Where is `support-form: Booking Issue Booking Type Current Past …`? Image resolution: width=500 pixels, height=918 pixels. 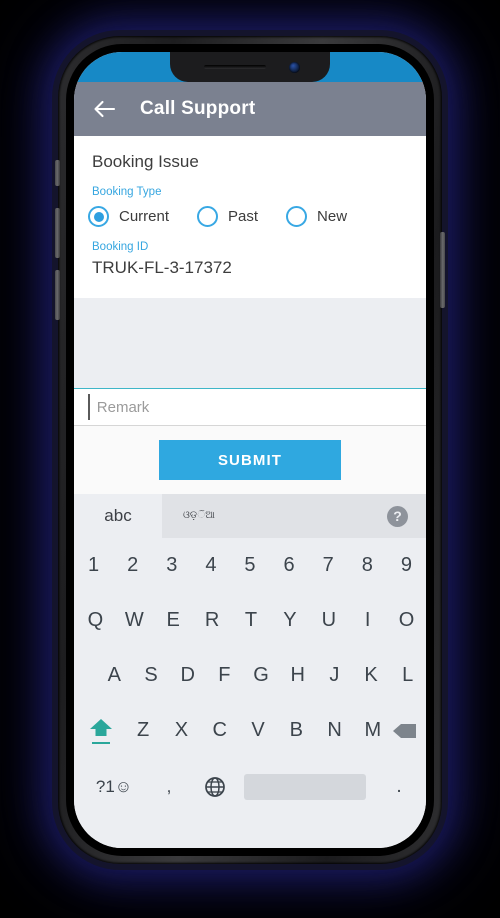 support-form: Booking Issue Booking Type Current Past … is located at coordinates (250, 217).